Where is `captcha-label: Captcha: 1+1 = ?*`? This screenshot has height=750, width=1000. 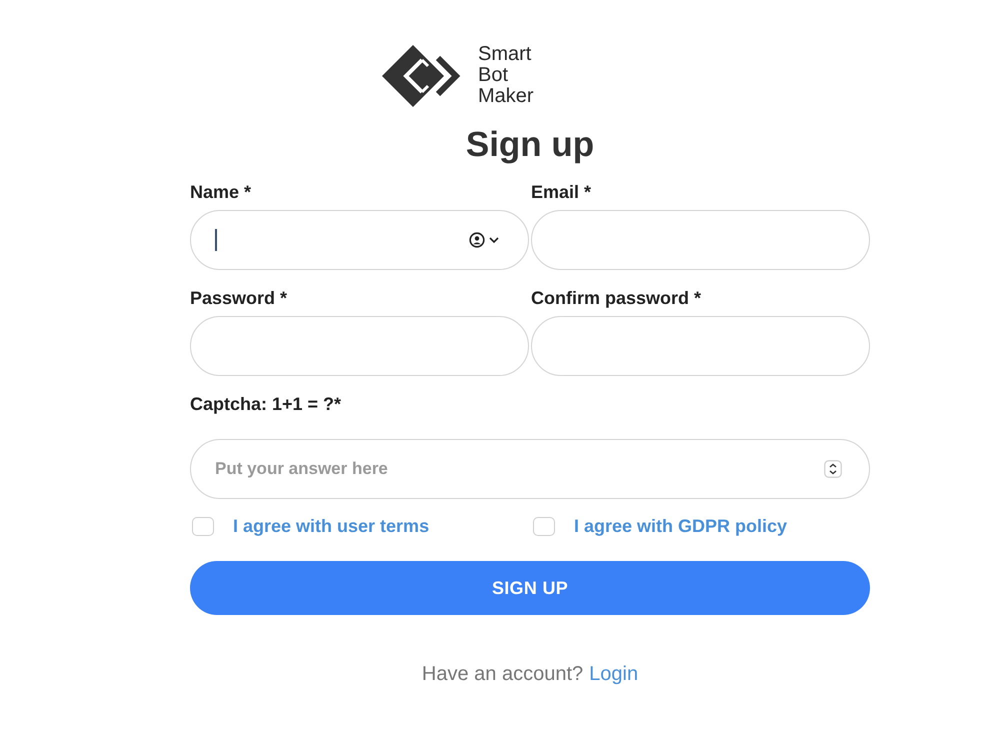
captcha-label: Captcha: 1+1 = ?* is located at coordinates (266, 404).